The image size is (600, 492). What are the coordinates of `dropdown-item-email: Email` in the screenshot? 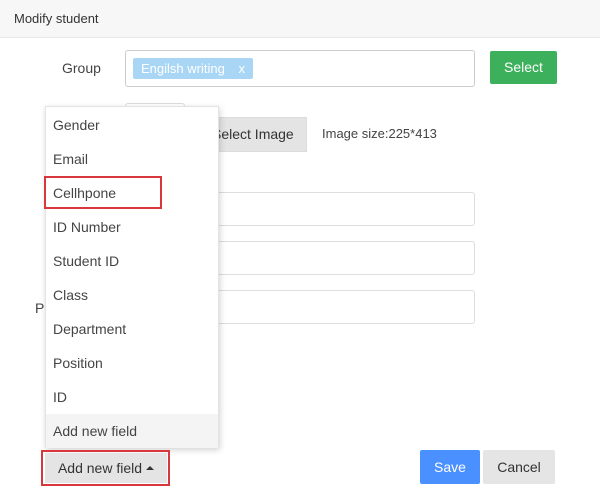 It's located at (132, 159).